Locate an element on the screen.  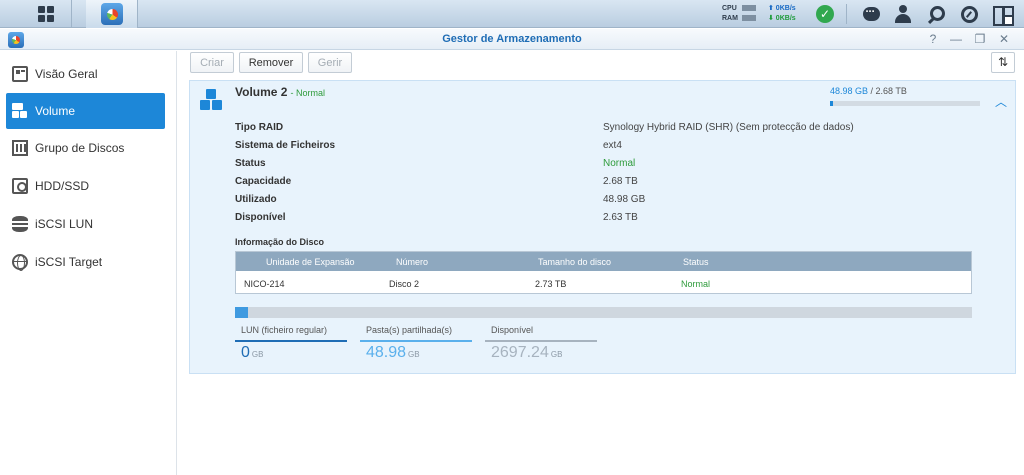
prop-value-status: Normal is located at coordinates (619, 163).